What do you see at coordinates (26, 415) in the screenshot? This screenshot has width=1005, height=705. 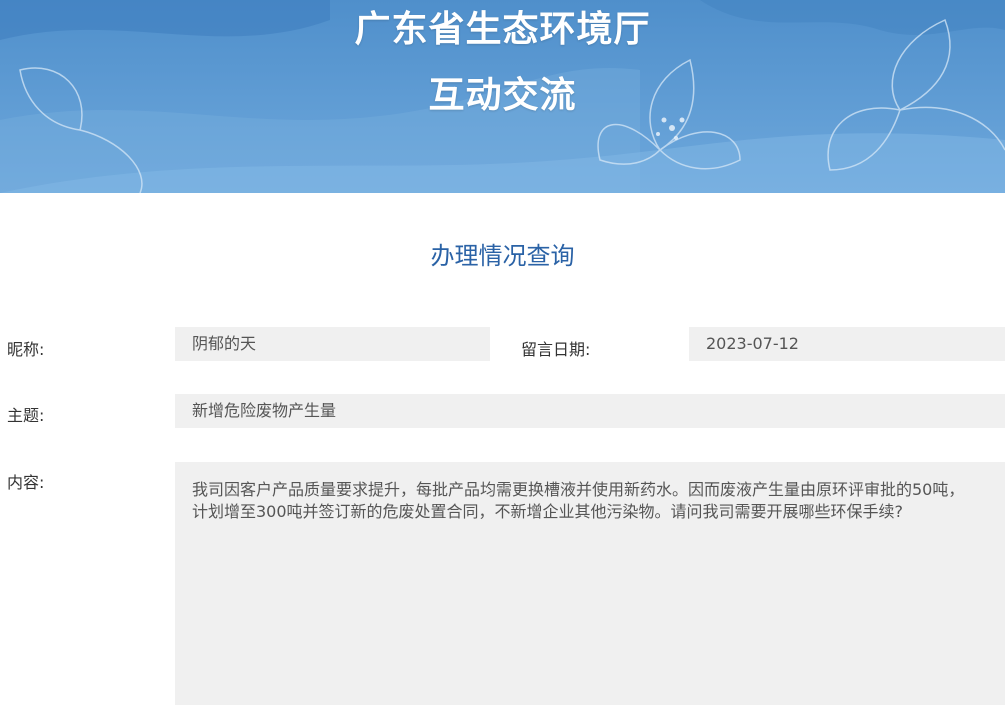 I see `subject-label: 主题:` at bounding box center [26, 415].